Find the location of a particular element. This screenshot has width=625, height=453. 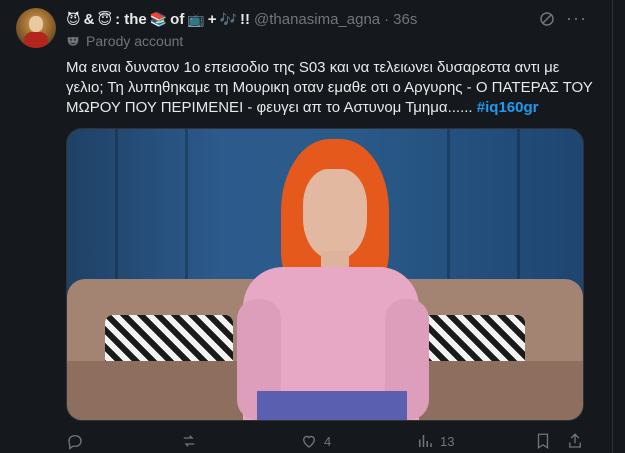

share-icon is located at coordinates (575, 440).